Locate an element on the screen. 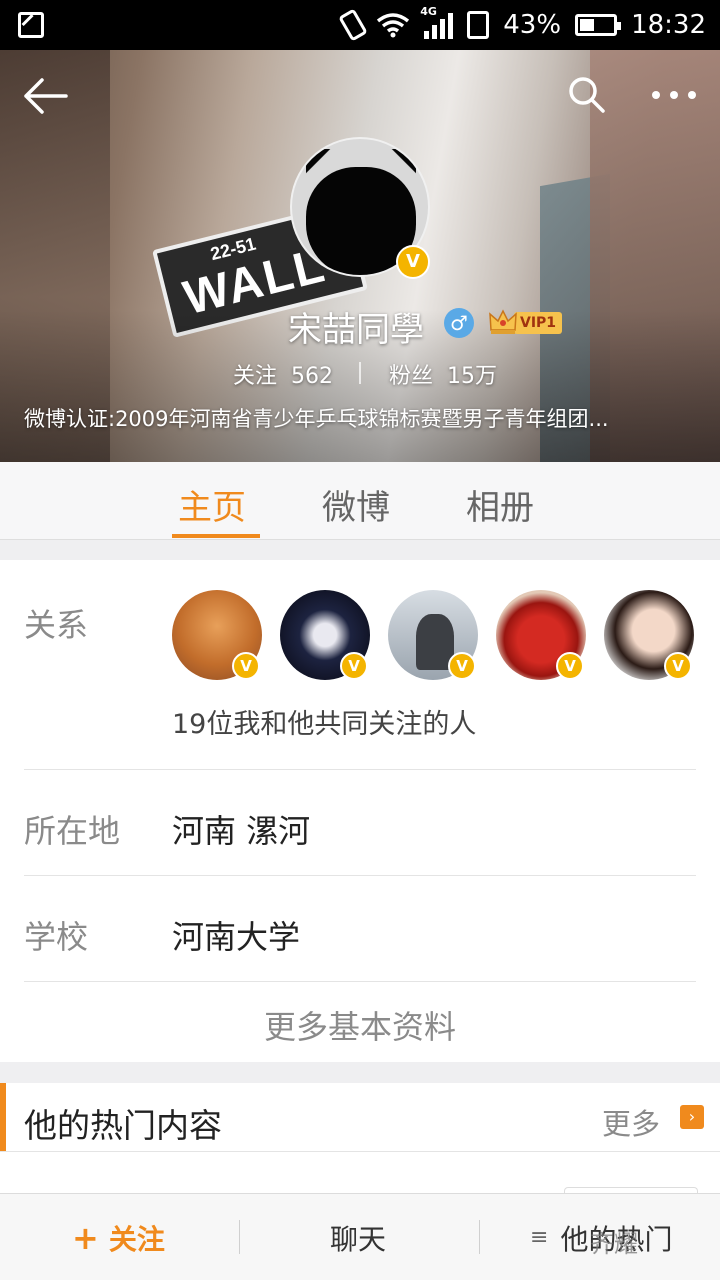 The width and height of the screenshot is (720, 1280). follow-button: + 关注 is located at coordinates (118, 1237).